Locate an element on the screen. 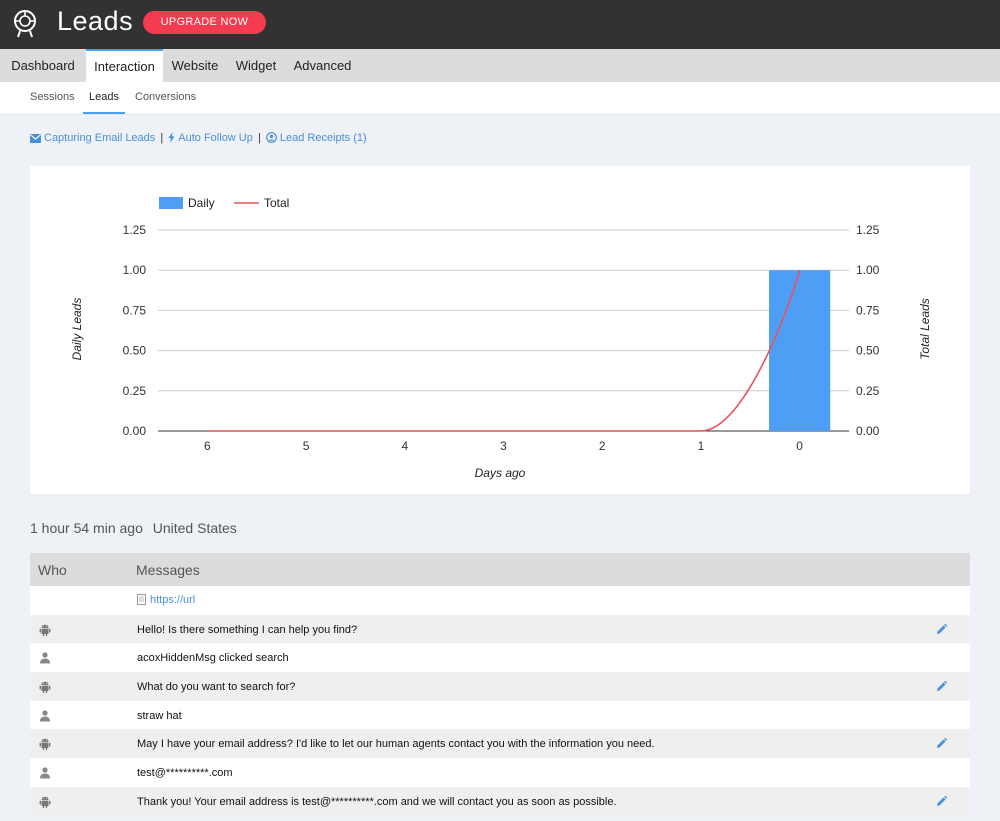 The width and height of the screenshot is (1000, 821). table-row: acoxHiddenMsg clicked search is located at coordinates (500, 658).